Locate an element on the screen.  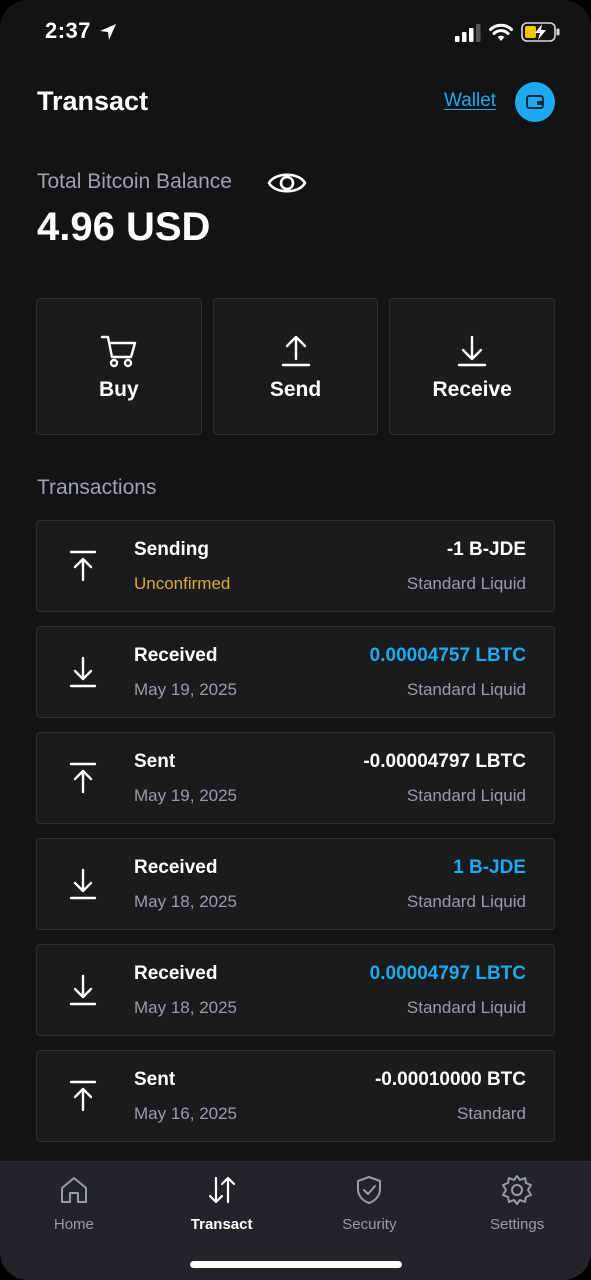
tab-settings: Settings is located at coordinates (517, 1221).